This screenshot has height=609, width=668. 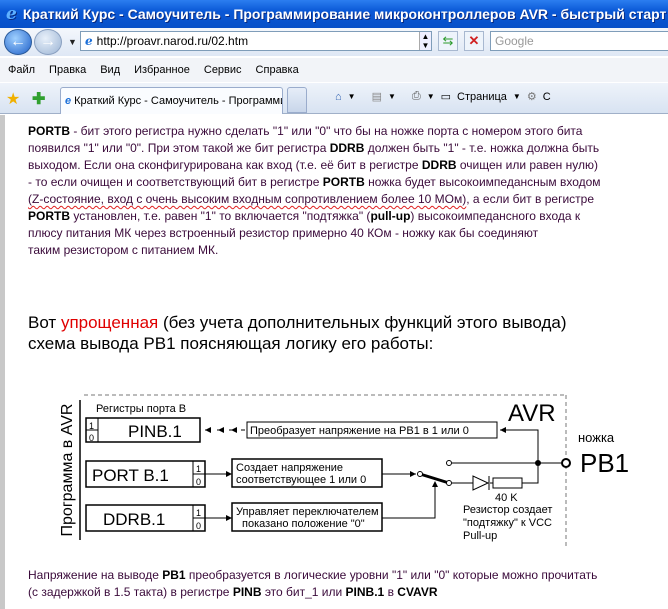 What do you see at coordinates (301, 480) in the screenshot?
I see `create-label: соответствующее 1 или 0` at bounding box center [301, 480].